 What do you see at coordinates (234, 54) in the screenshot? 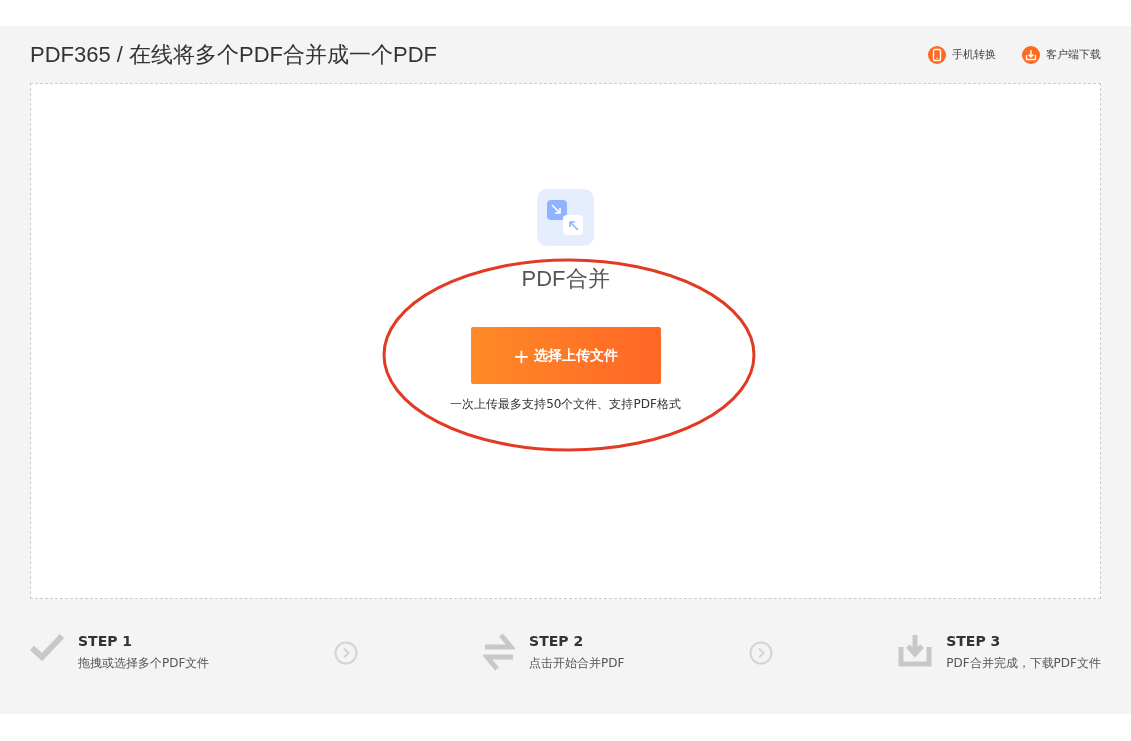
I see `page-title: PDF365 / 在线将多个PDF合并成一个PDF` at bounding box center [234, 54].